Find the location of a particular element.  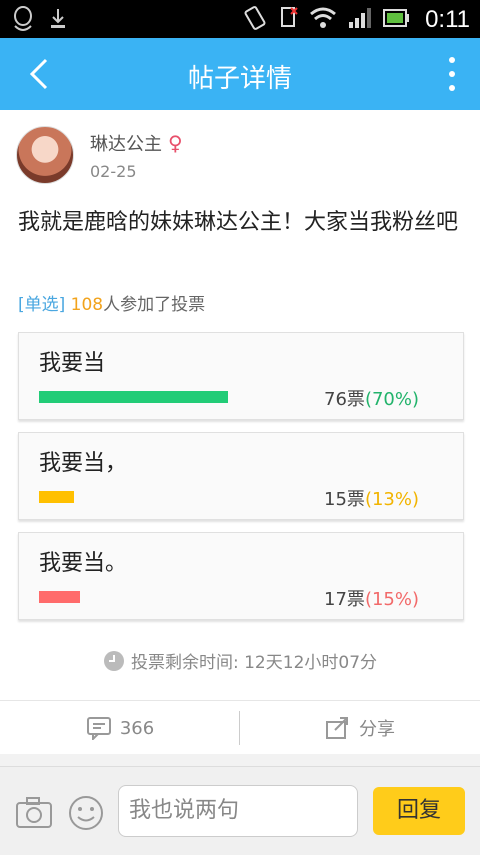

poll-option: 我要当 76票(70%) is located at coordinates (241, 376).